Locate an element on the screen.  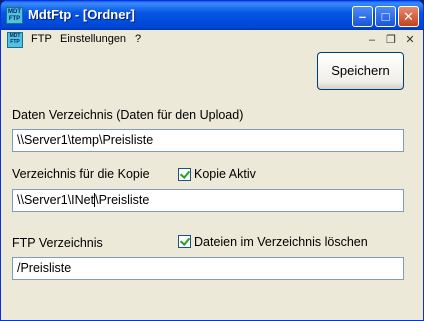
save-button: Speichern is located at coordinates (360, 71).